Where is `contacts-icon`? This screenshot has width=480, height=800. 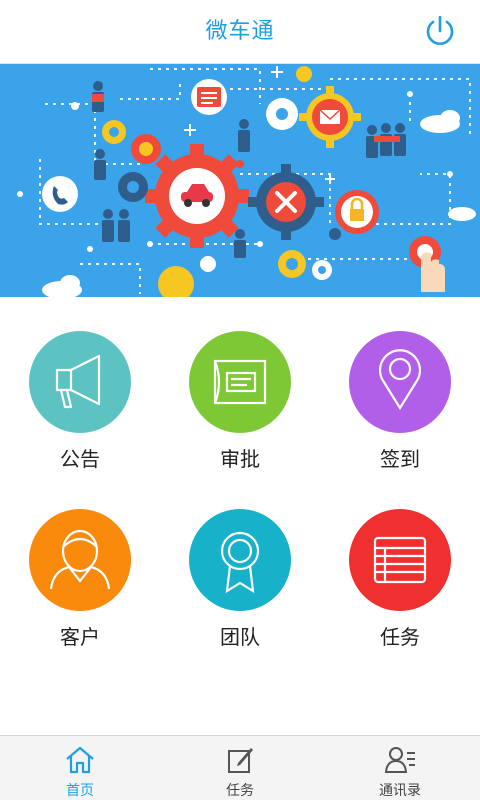 contacts-icon is located at coordinates (399, 760).